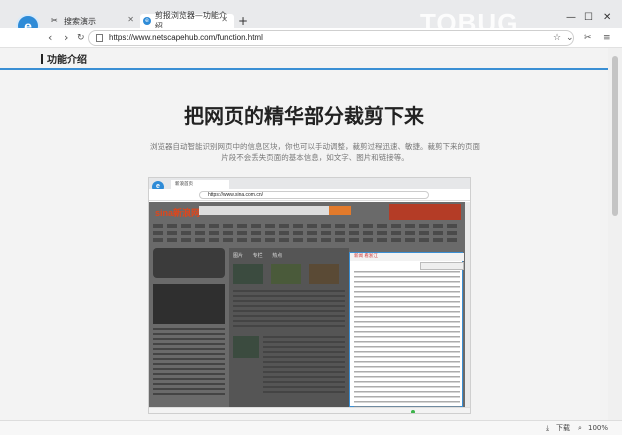  What do you see at coordinates (304, 116) in the screenshot?
I see `page-headline: 把网页的精华部分裁剪下来` at bounding box center [304, 116].